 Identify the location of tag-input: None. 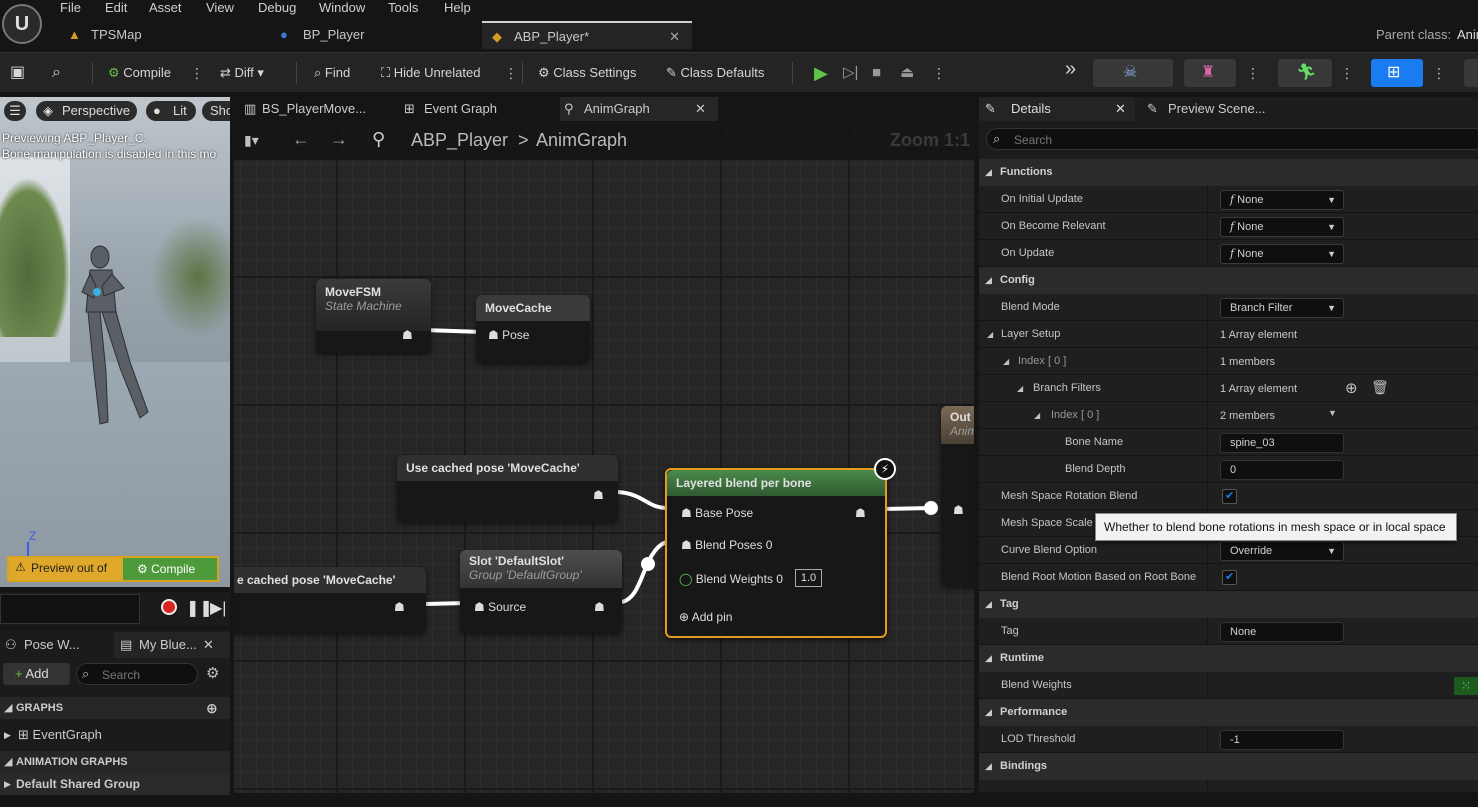
(1282, 632).